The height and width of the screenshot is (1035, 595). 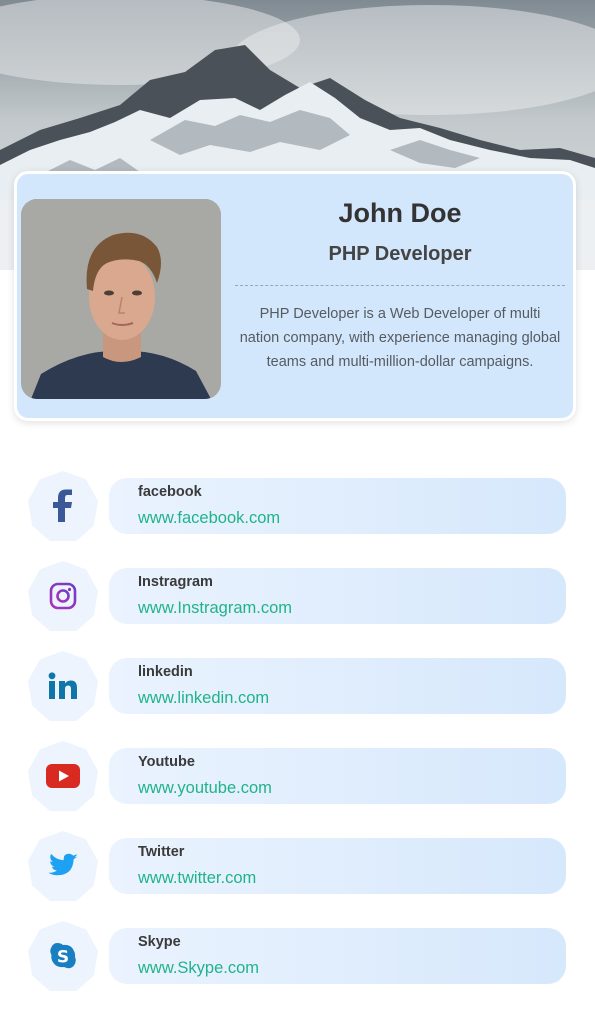 I want to click on instagram-icon, so click(x=63, y=596).